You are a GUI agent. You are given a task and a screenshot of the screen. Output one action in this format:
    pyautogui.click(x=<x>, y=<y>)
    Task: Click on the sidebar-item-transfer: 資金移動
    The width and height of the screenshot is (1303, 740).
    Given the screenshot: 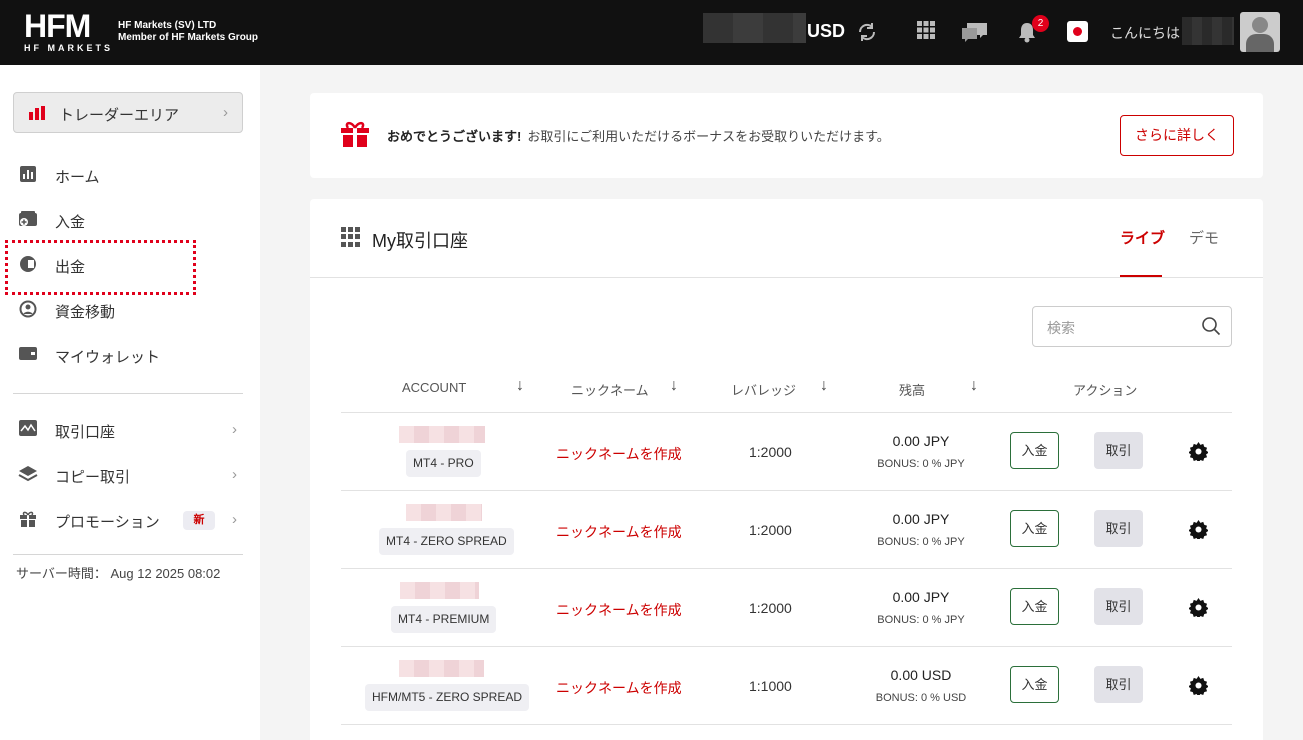 What is the action you would take?
    pyautogui.click(x=130, y=311)
    